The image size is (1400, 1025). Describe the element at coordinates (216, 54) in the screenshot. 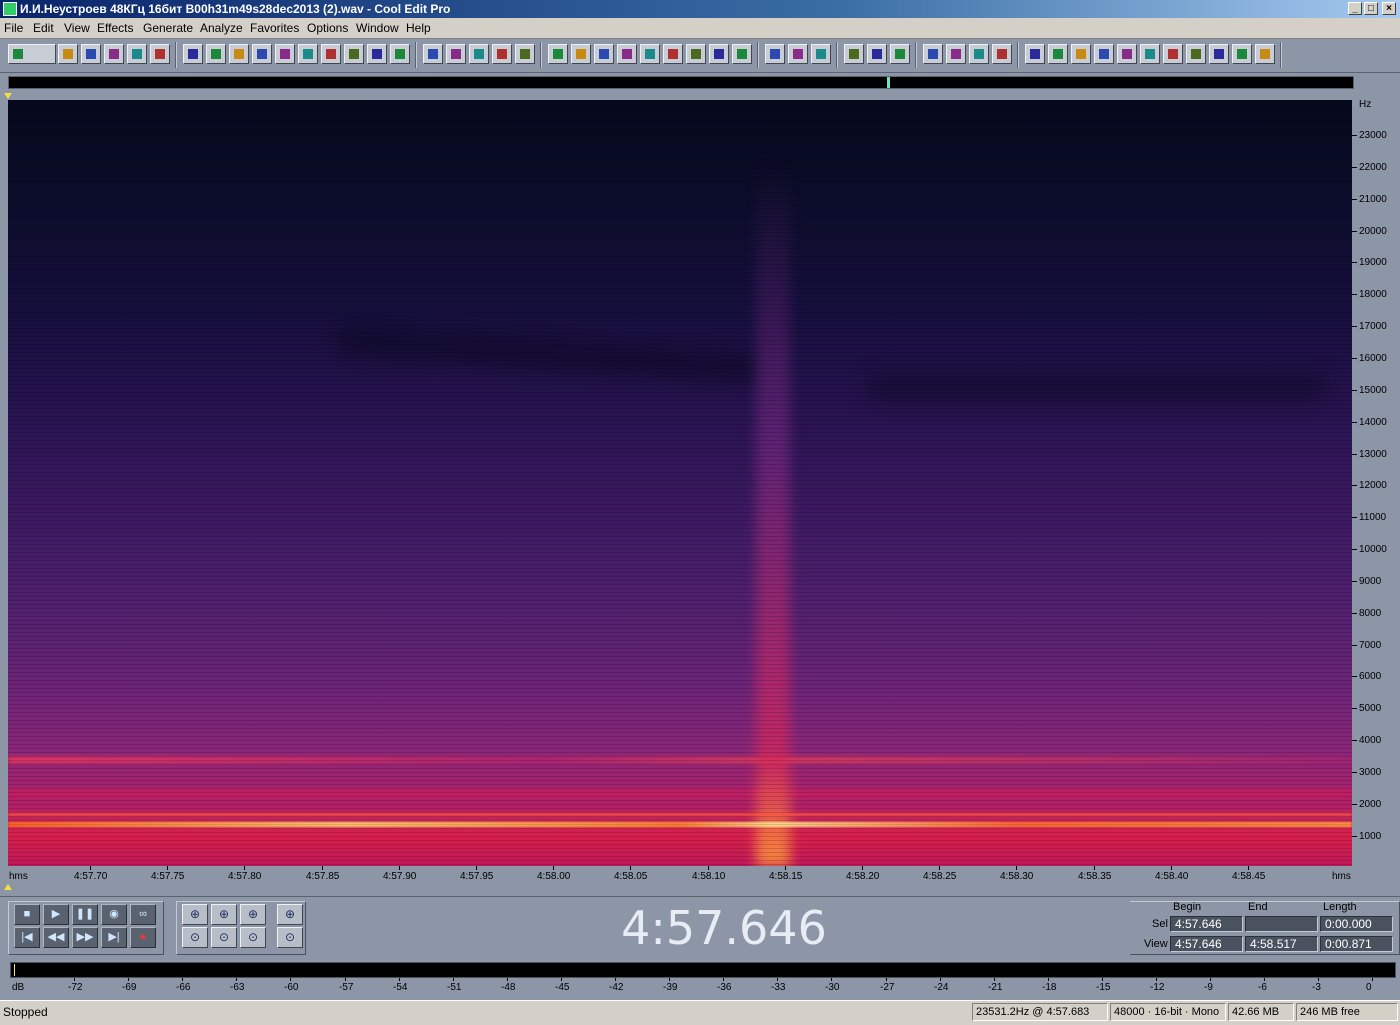

I see `redo-icon` at that location.